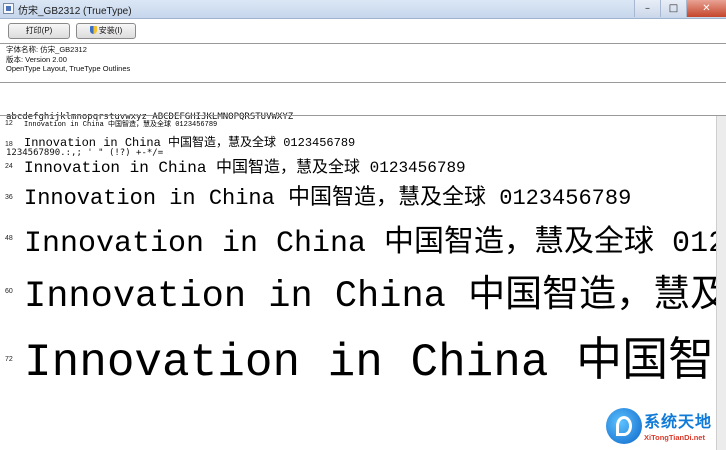  I want to click on watermark: 系统天地 XiTongTianDi.net, so click(664, 426).